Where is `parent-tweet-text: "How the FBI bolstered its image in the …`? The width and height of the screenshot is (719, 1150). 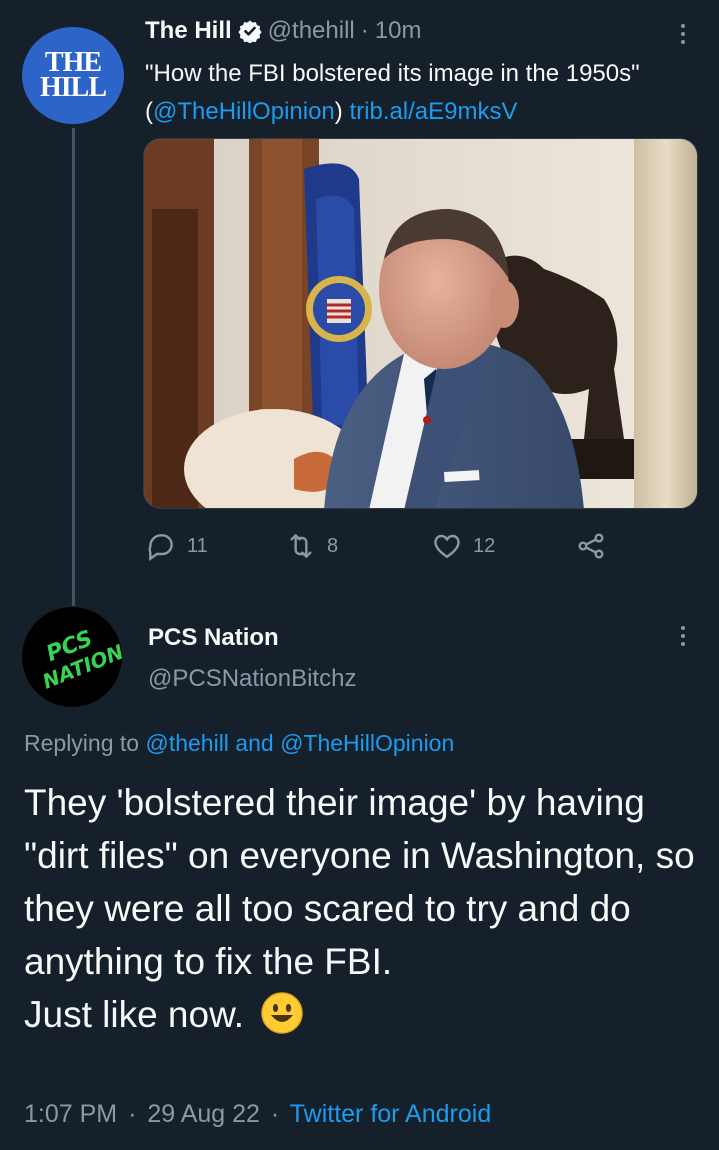 parent-tweet-text: "How the FBI bolstered its image in the … is located at coordinates (425, 93).